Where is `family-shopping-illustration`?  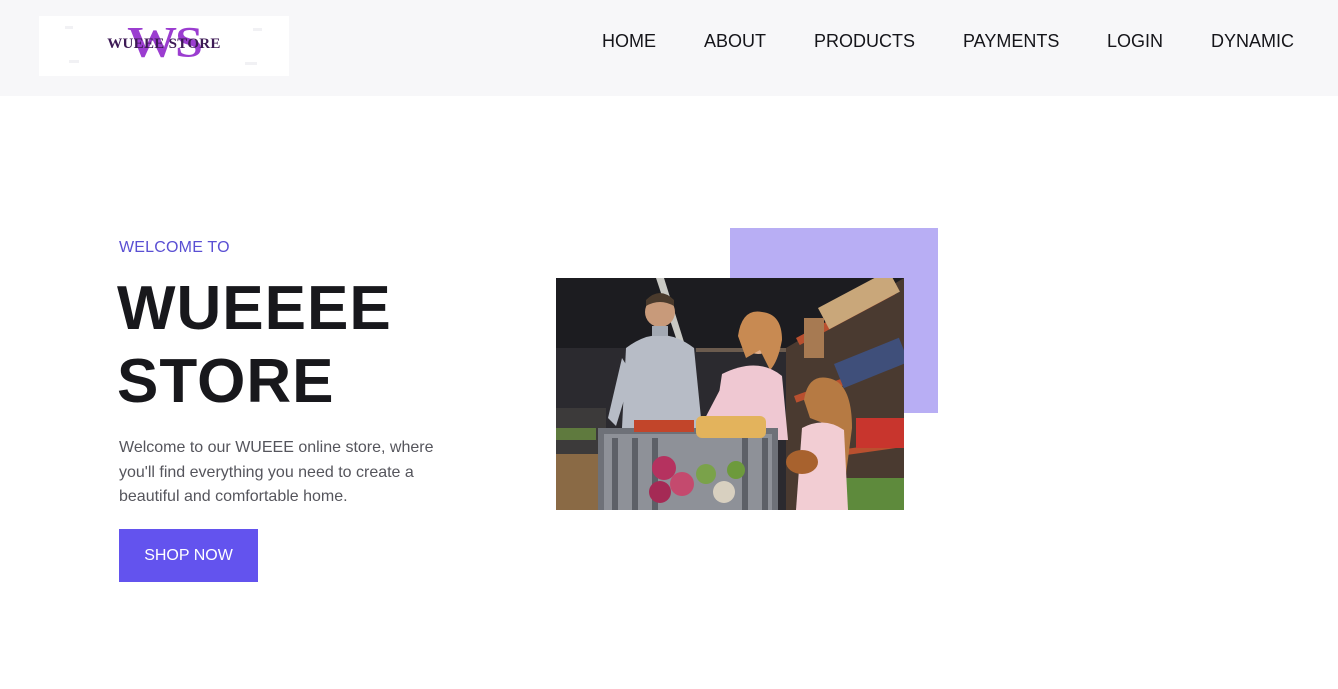
family-shopping-illustration is located at coordinates (730, 394).